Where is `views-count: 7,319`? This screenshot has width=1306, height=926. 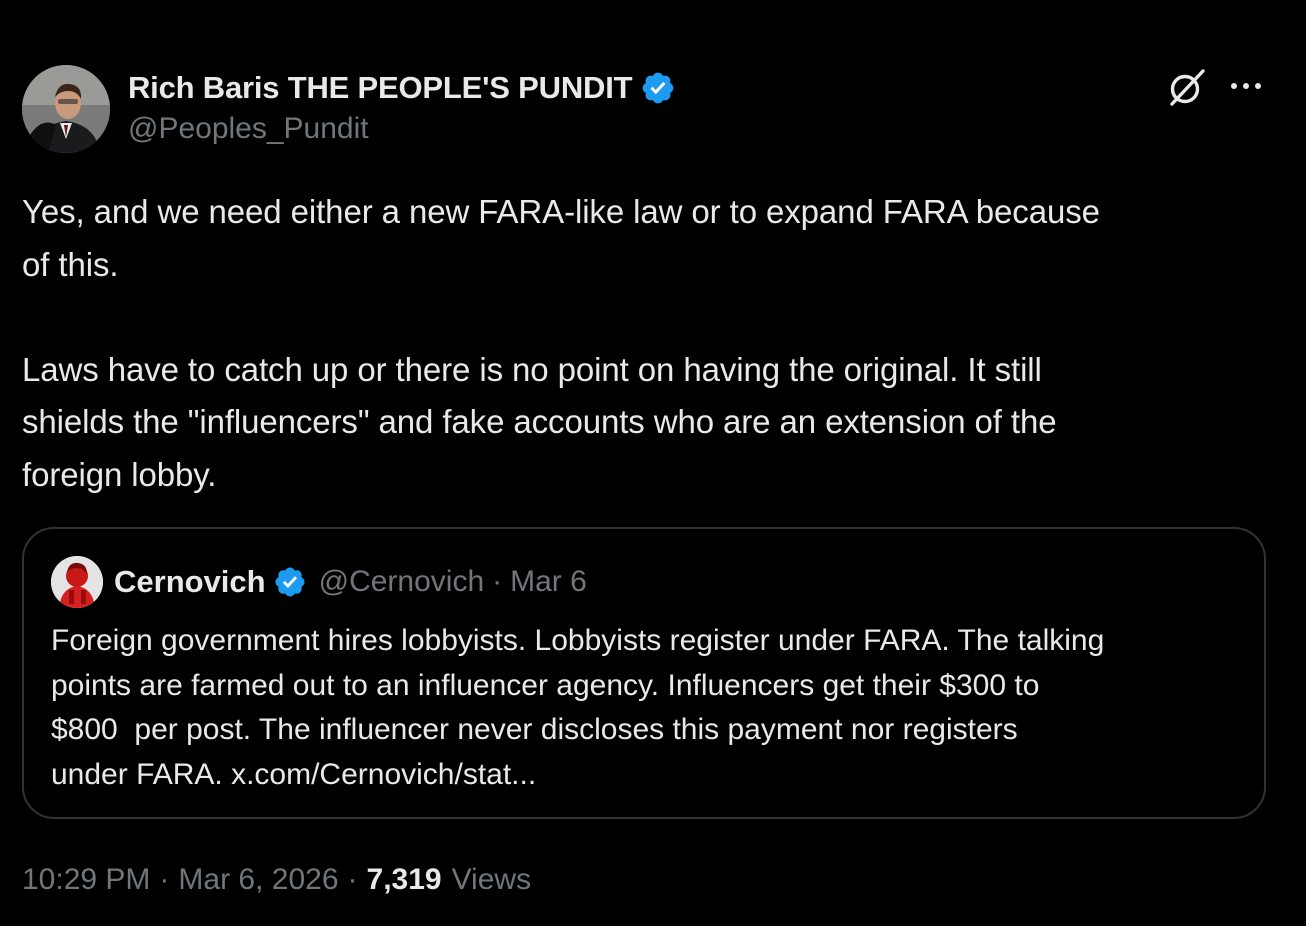
views-count: 7,319 is located at coordinates (404, 880).